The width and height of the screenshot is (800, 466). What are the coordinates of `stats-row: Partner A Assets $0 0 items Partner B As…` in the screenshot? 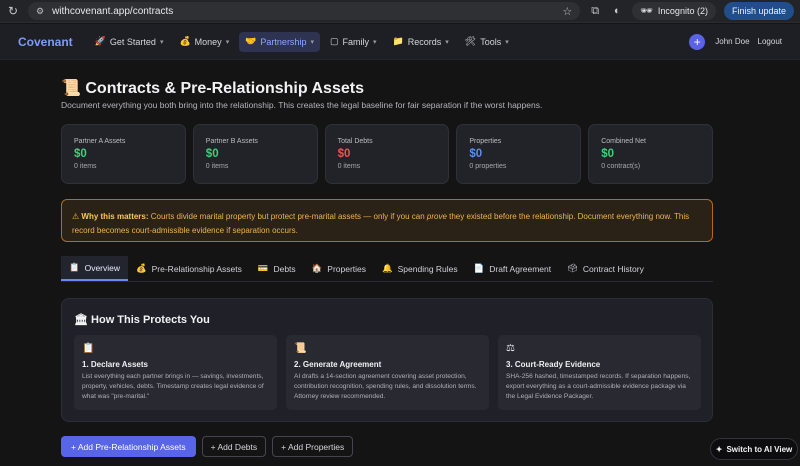 It's located at (387, 154).